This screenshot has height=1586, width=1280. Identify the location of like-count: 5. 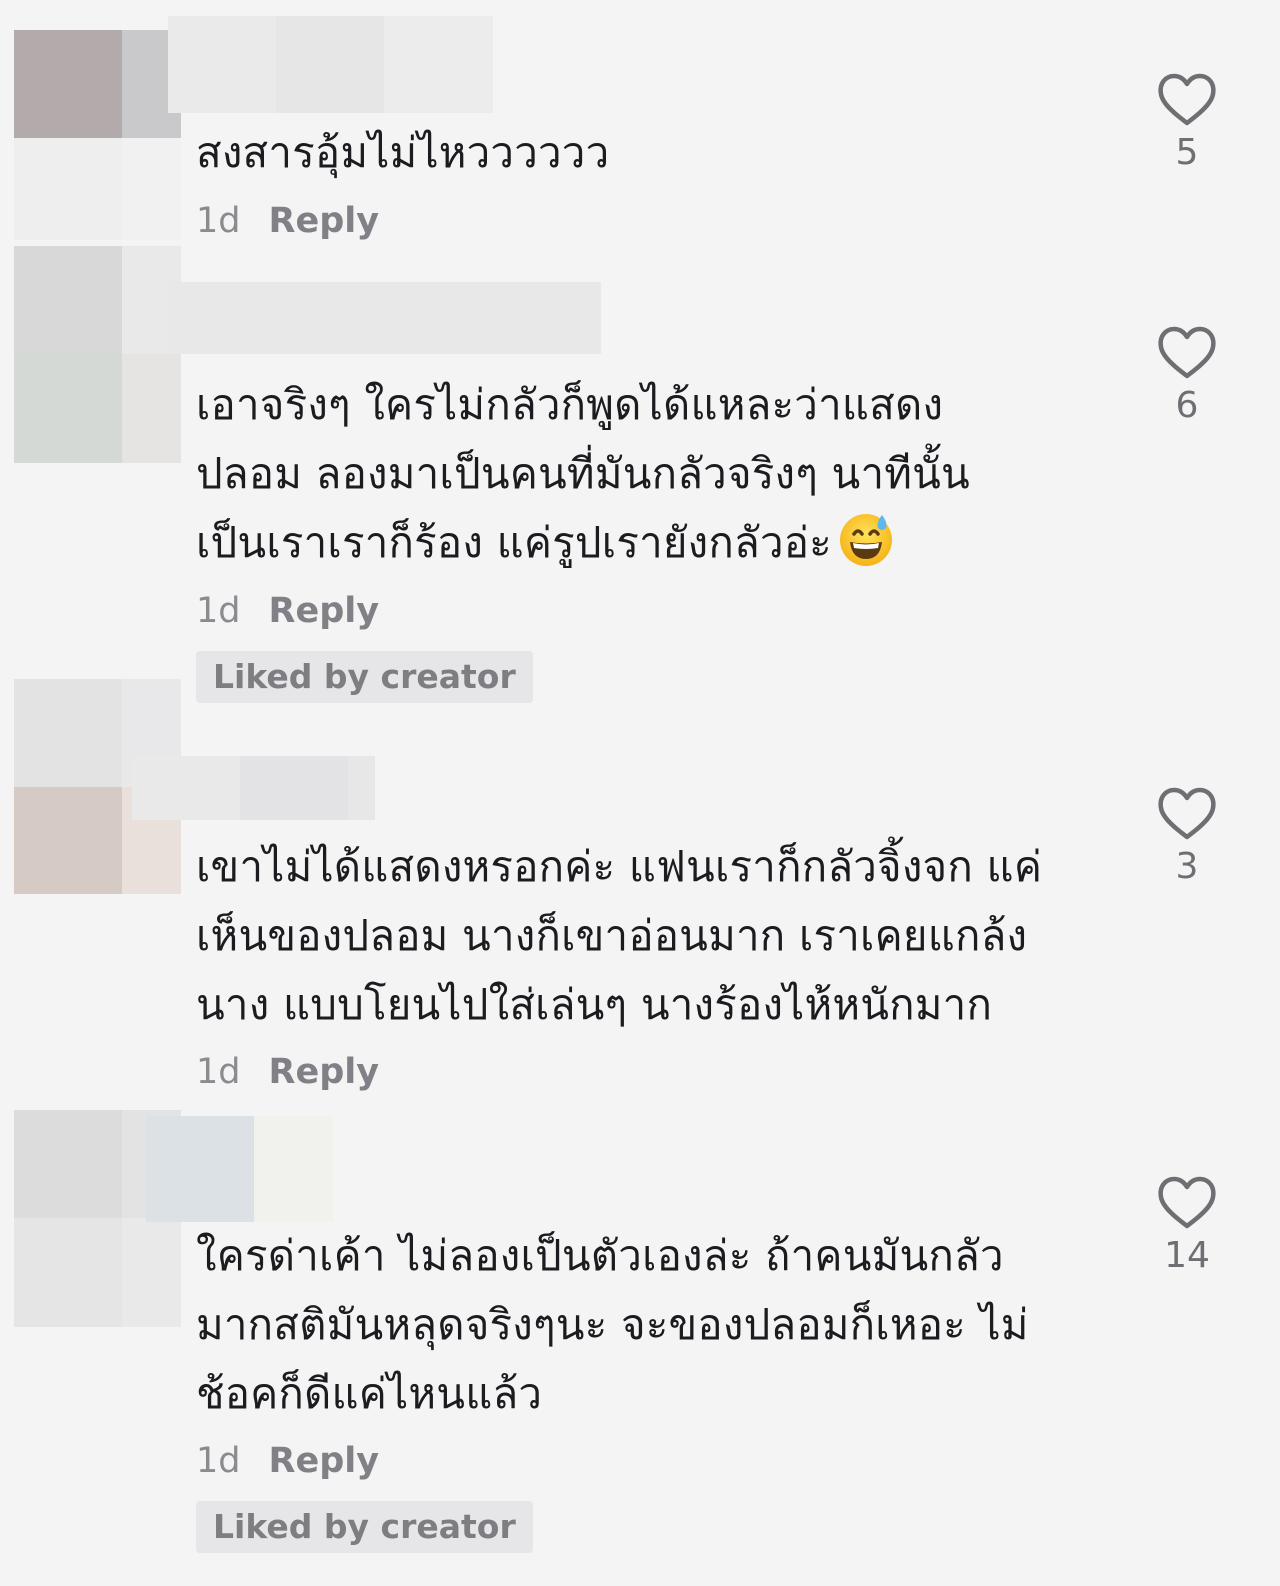
(1187, 152).